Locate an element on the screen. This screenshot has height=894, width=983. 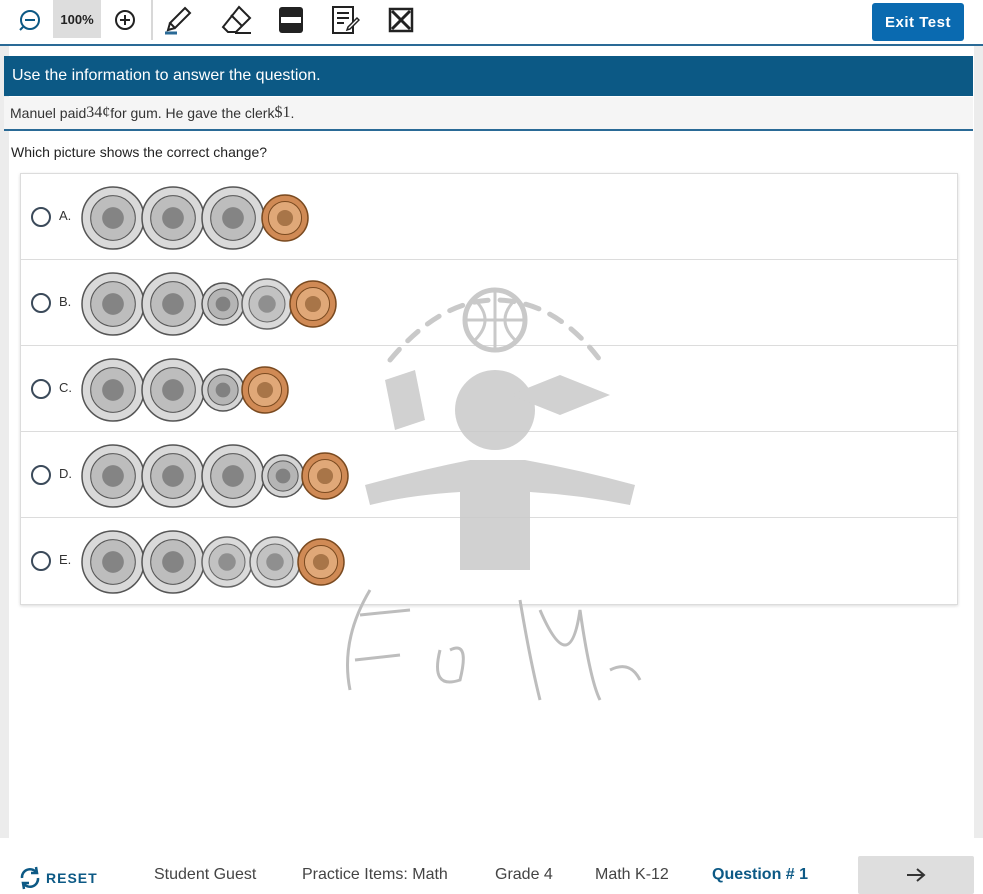
subject-label: Math K-12 is located at coordinates (632, 874).